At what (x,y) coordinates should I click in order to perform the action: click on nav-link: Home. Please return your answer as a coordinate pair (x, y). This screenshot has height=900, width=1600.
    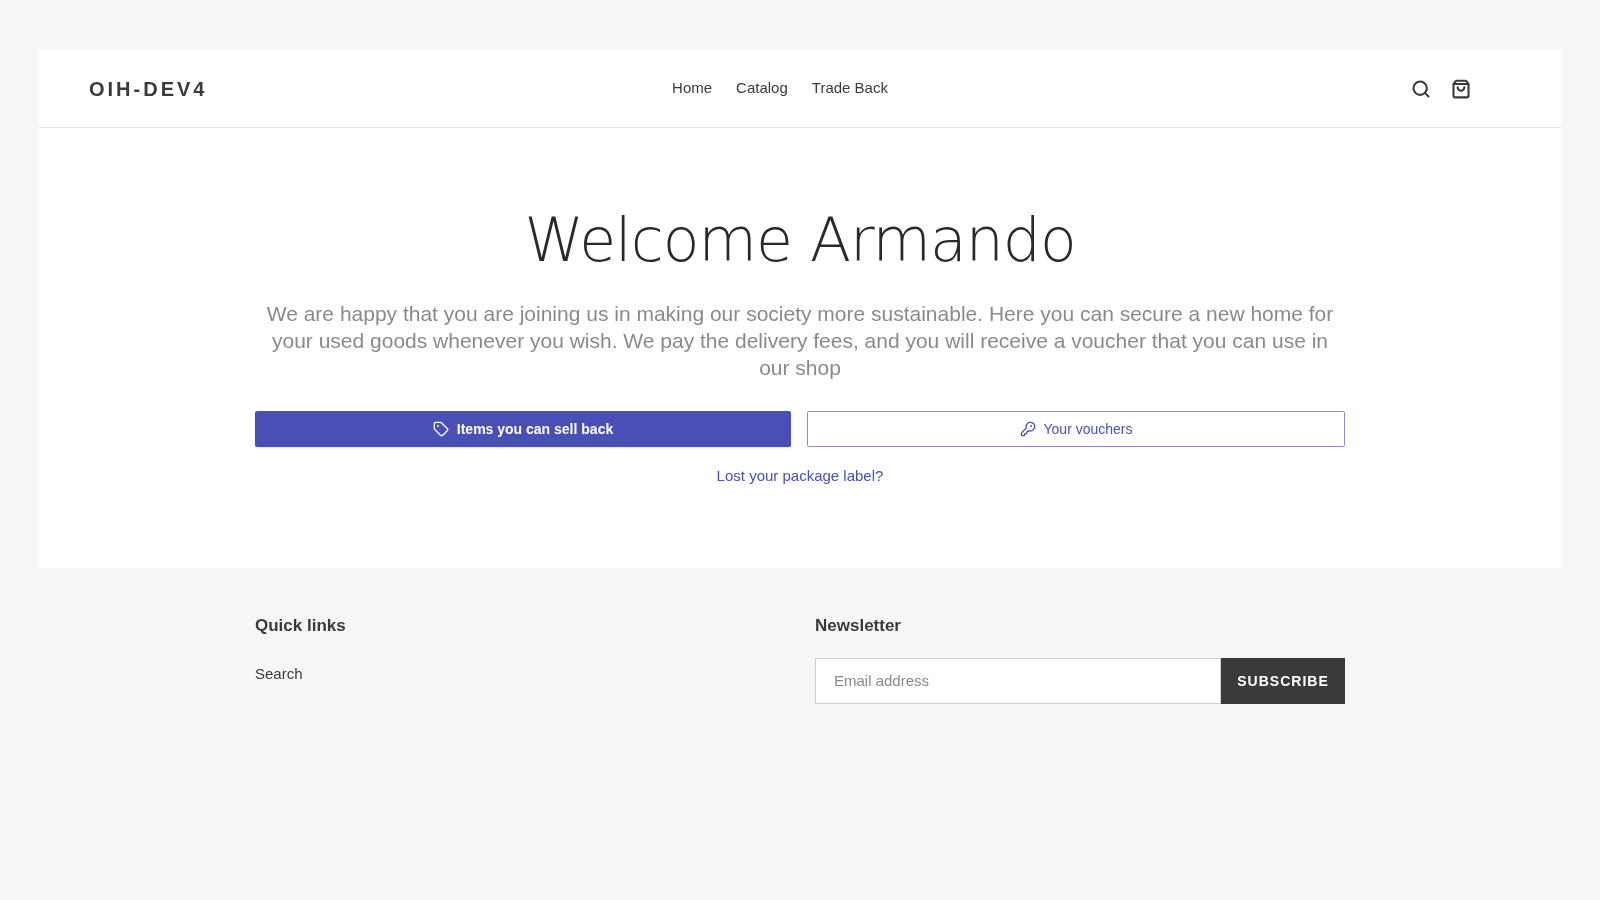
    Looking at the image, I should click on (692, 88).